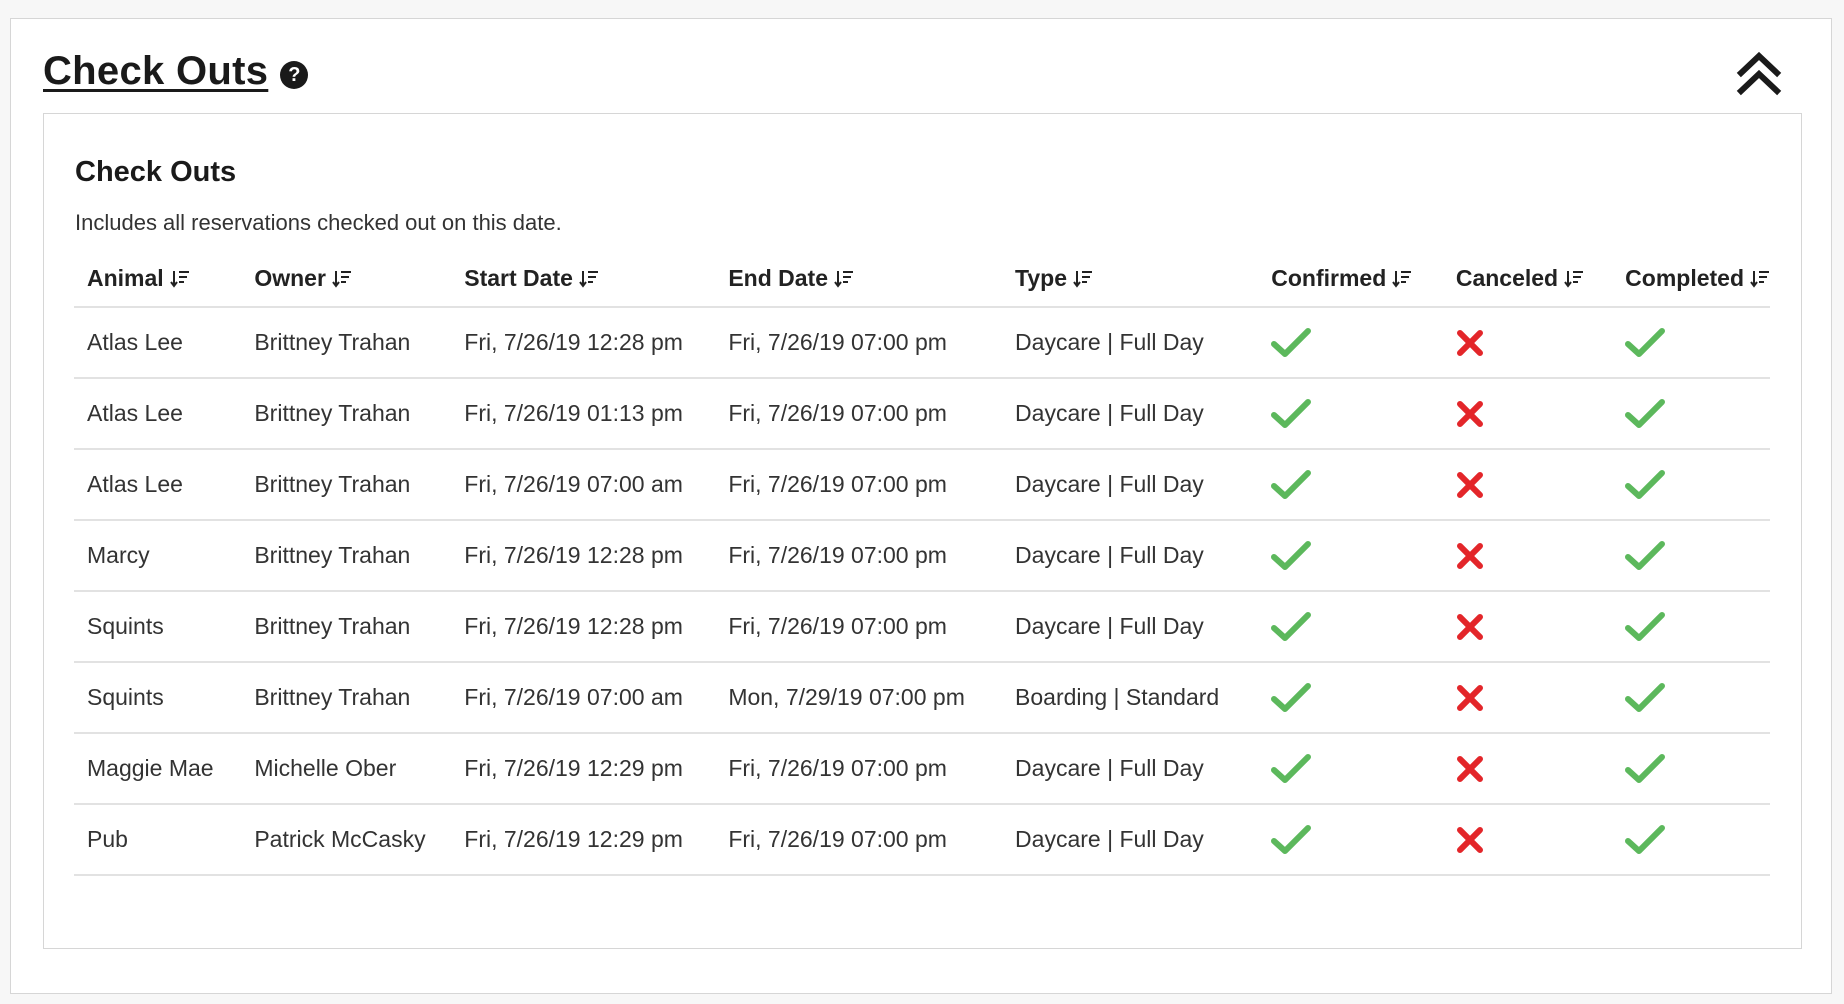 The image size is (1844, 1004). What do you see at coordinates (158, 281) in the screenshot?
I see `column-header-animal: Animal` at bounding box center [158, 281].